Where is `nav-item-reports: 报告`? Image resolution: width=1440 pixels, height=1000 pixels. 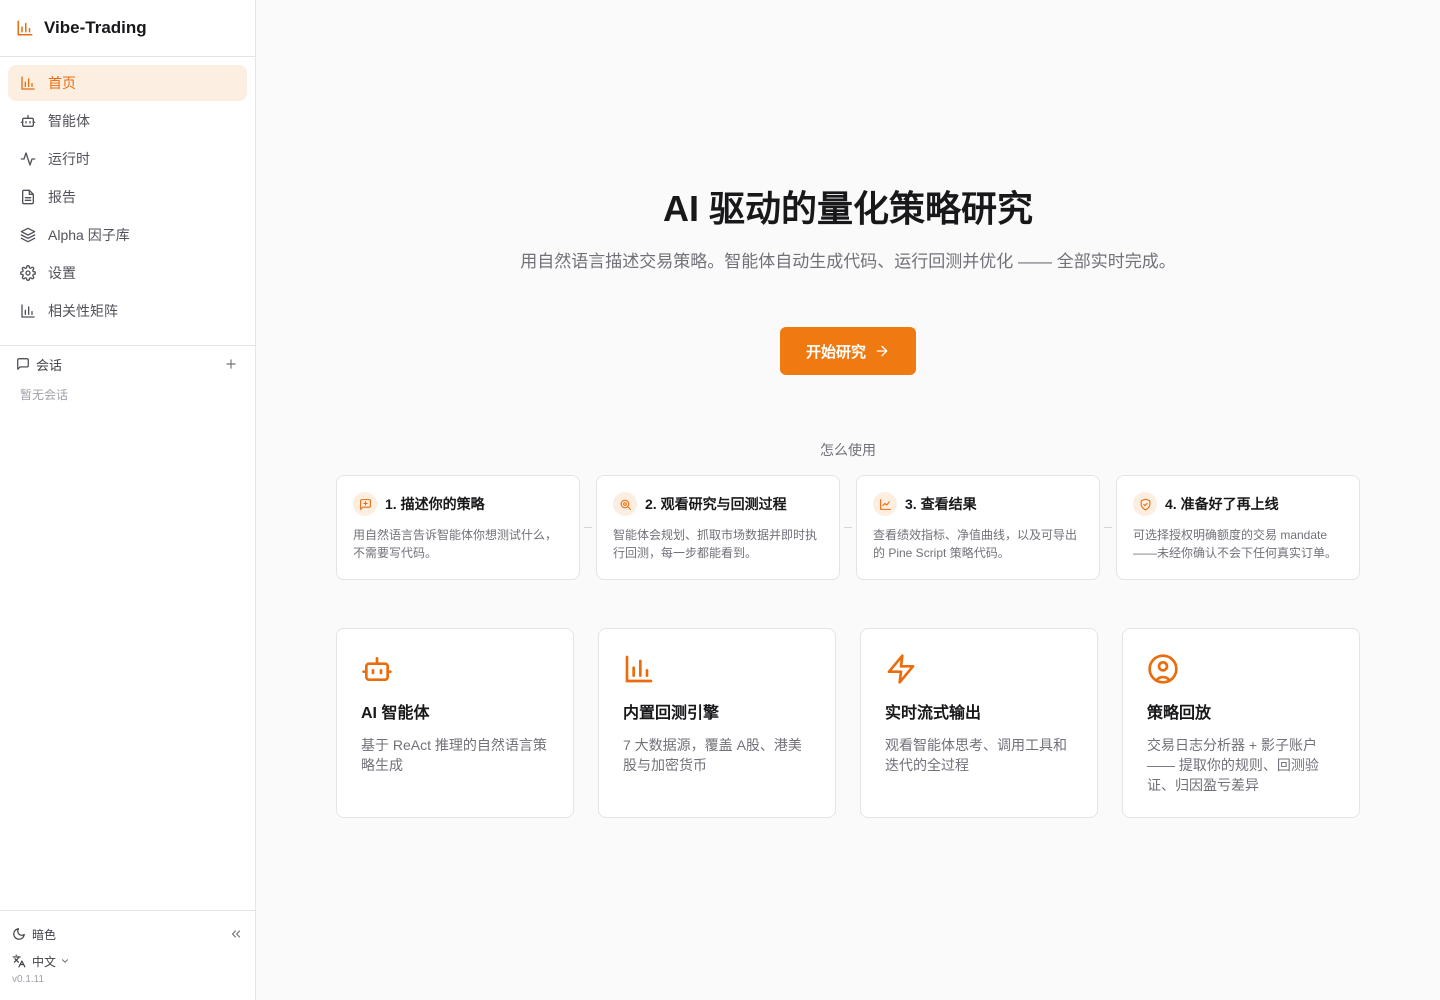 nav-item-reports: 报告 is located at coordinates (127, 197).